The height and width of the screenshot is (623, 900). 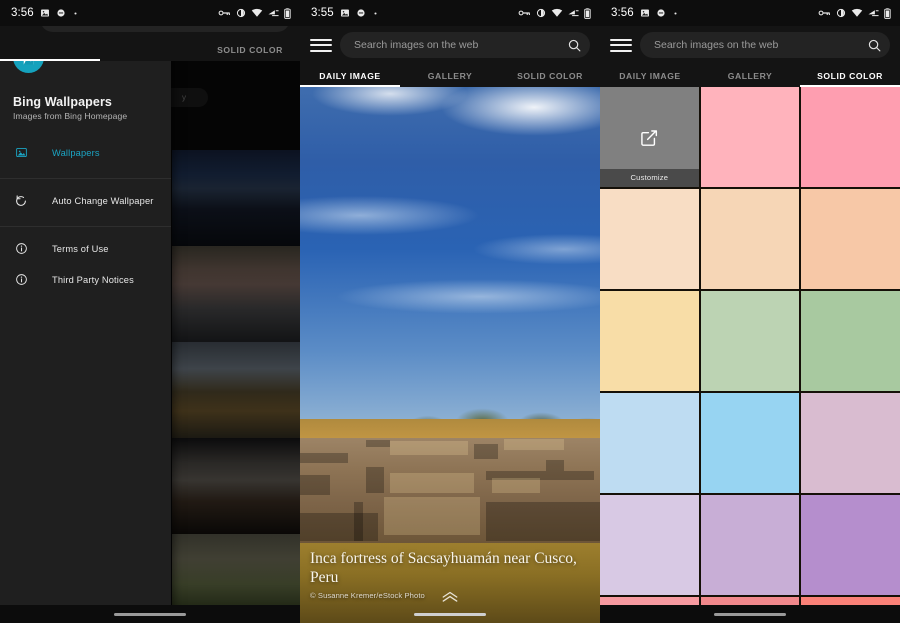 I want to click on search-placeholder: Search images on the web, so click(x=716, y=45).